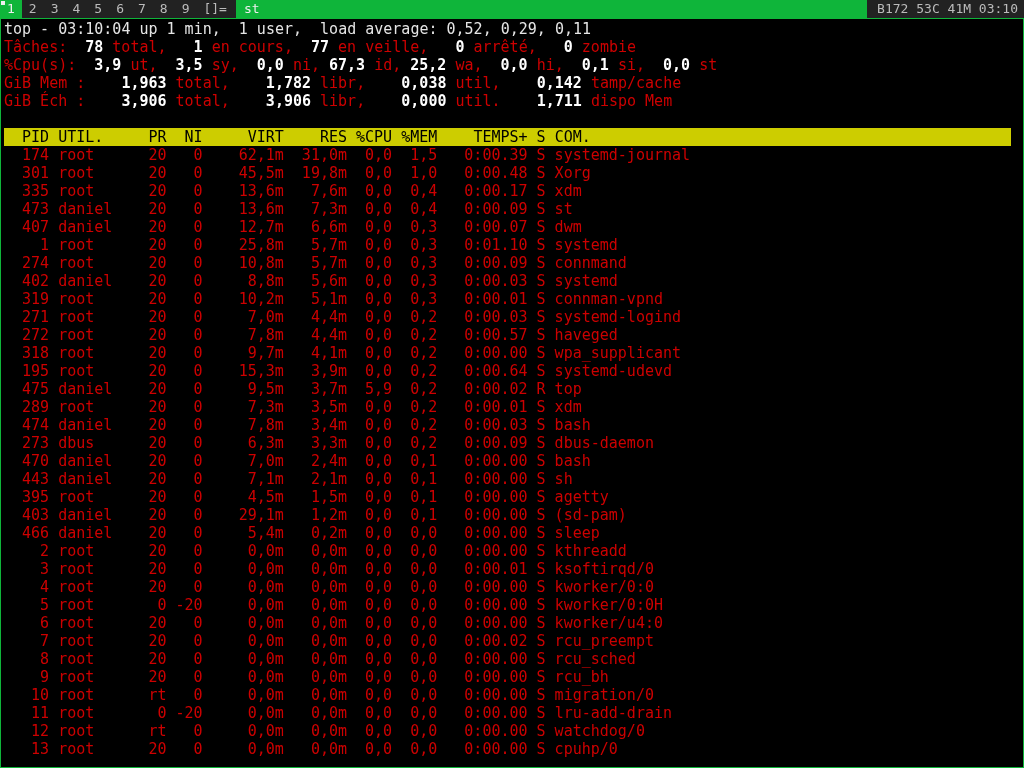 The height and width of the screenshot is (768, 1024). Describe the element at coordinates (35, 281) in the screenshot. I see `table-cell-text: 402` at that location.